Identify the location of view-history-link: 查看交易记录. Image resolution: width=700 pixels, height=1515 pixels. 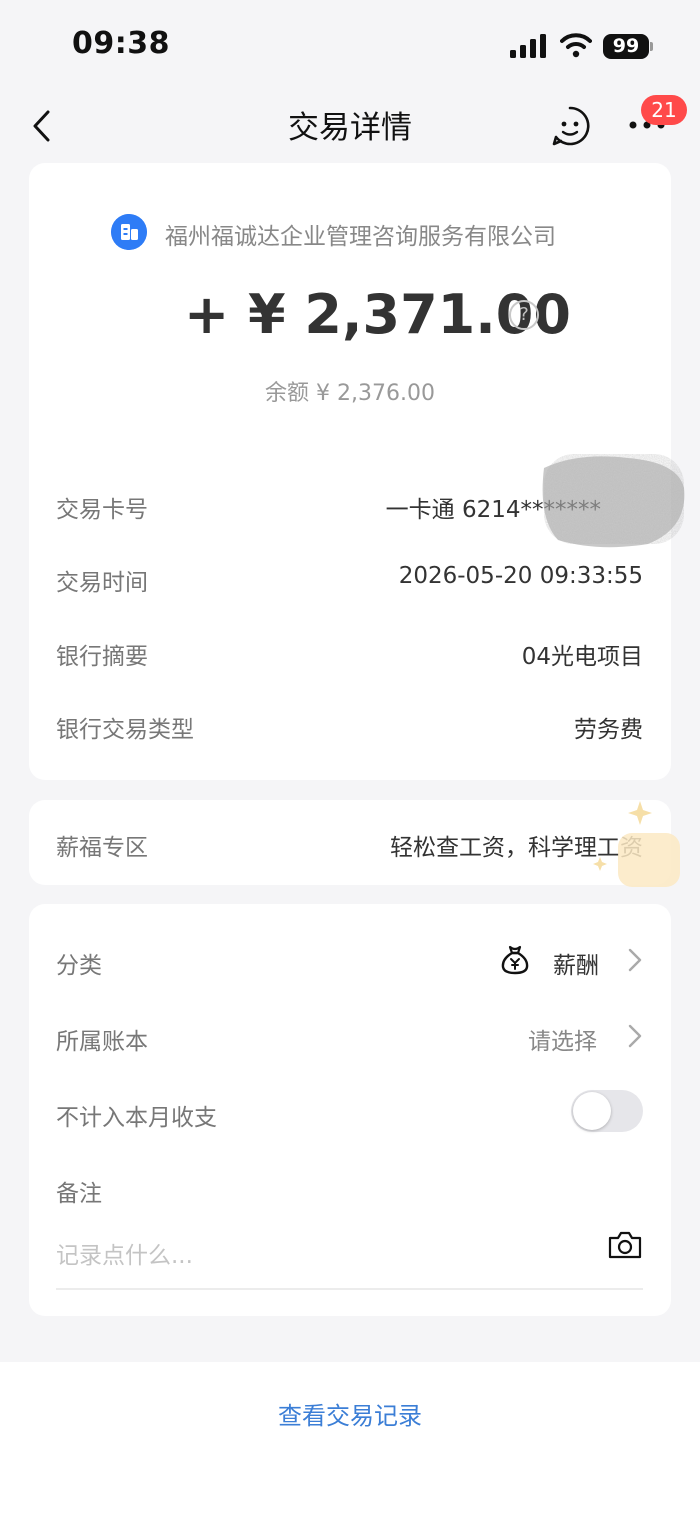
(350, 1413).